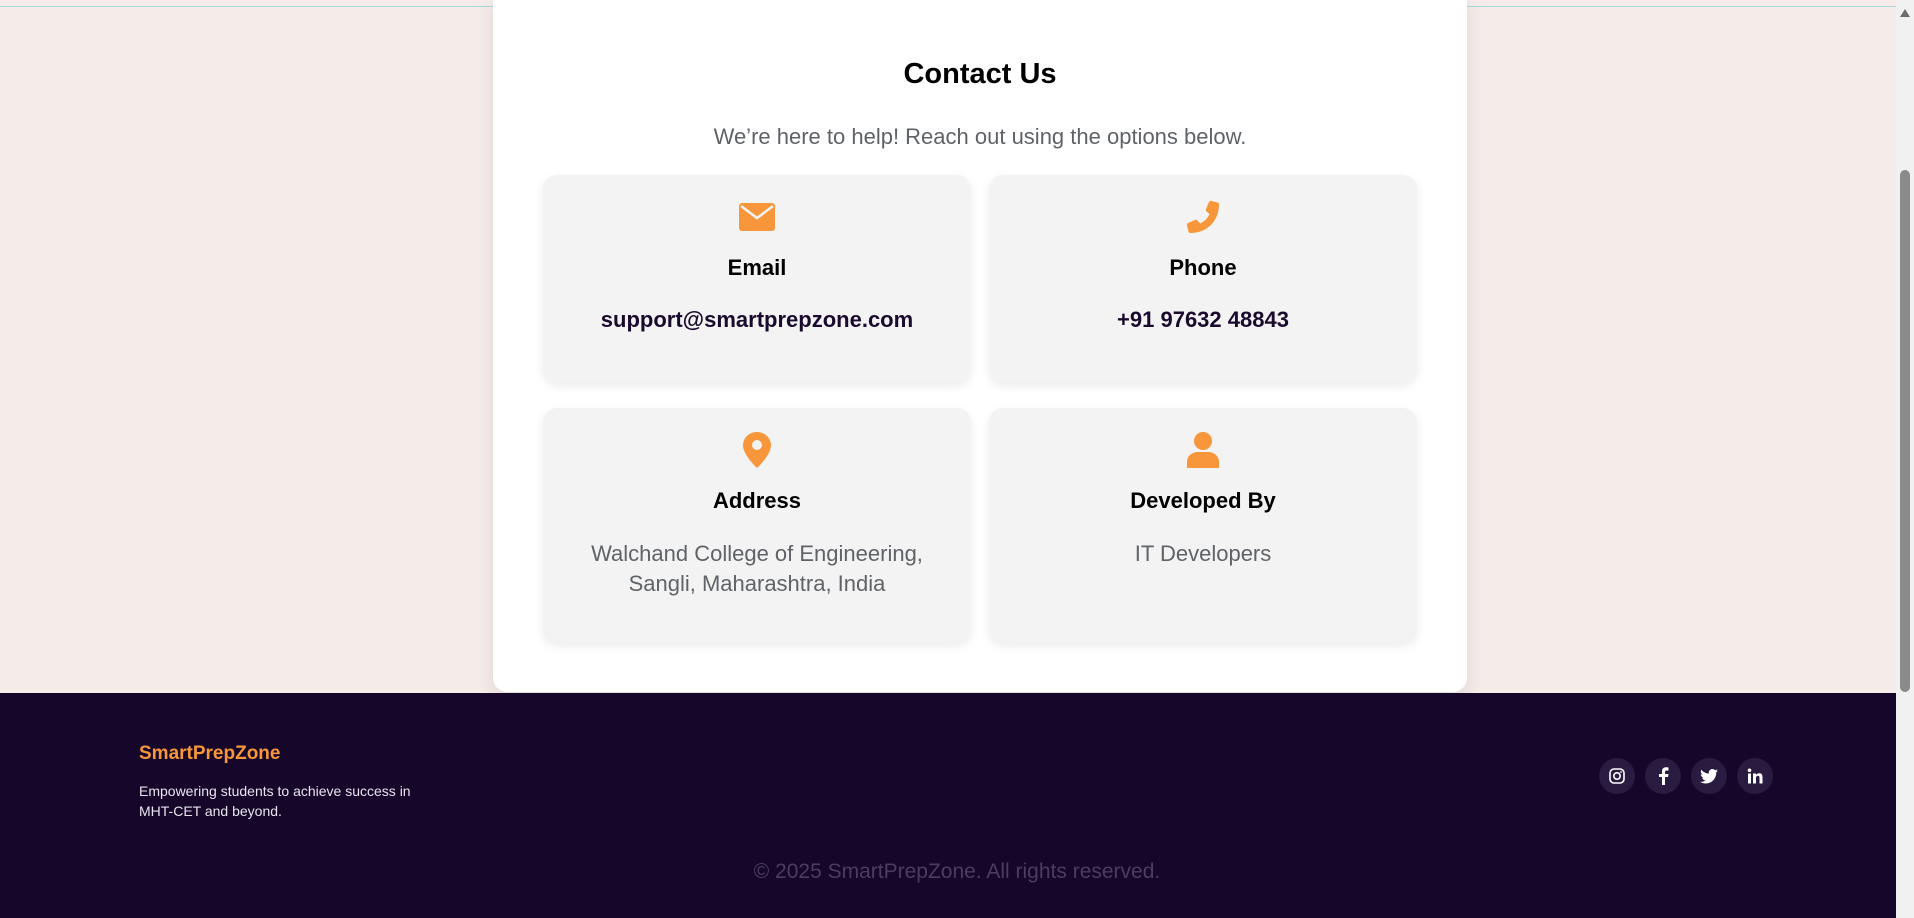 The height and width of the screenshot is (918, 1914). Describe the element at coordinates (1755, 776) in the screenshot. I see `linkedin-icon` at that location.